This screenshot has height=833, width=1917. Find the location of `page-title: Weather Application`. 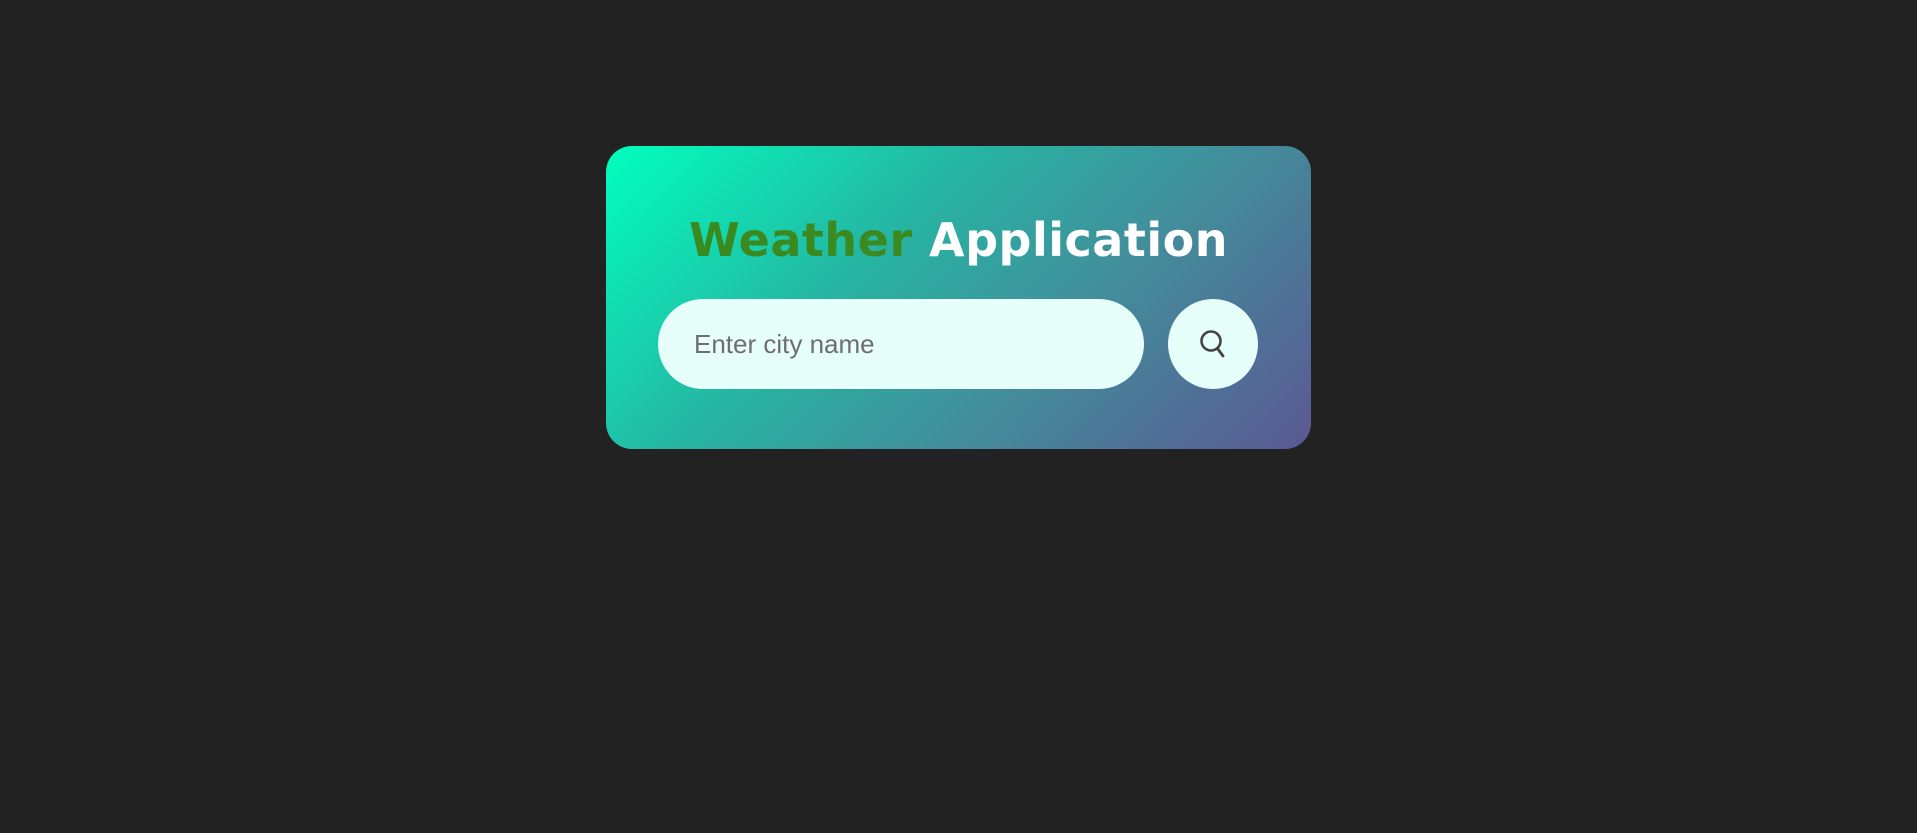

page-title: Weather Application is located at coordinates (958, 240).